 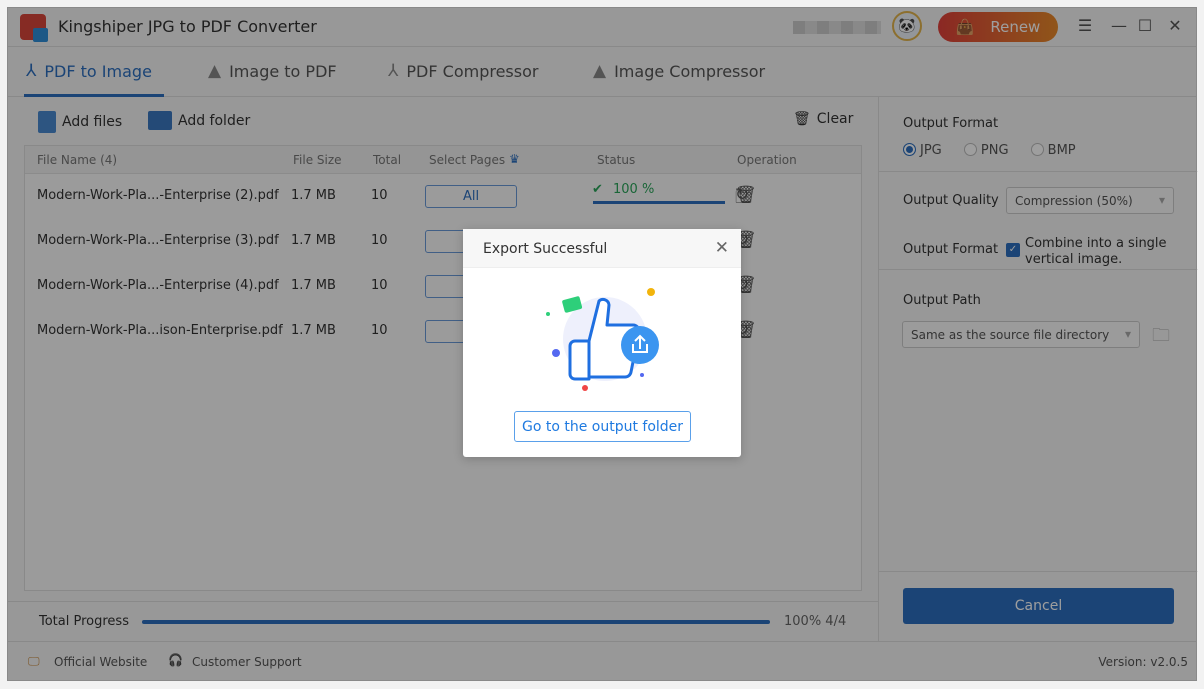 What do you see at coordinates (602, 426) in the screenshot?
I see `go-to-output-folder-button: Go to the output folder` at bounding box center [602, 426].